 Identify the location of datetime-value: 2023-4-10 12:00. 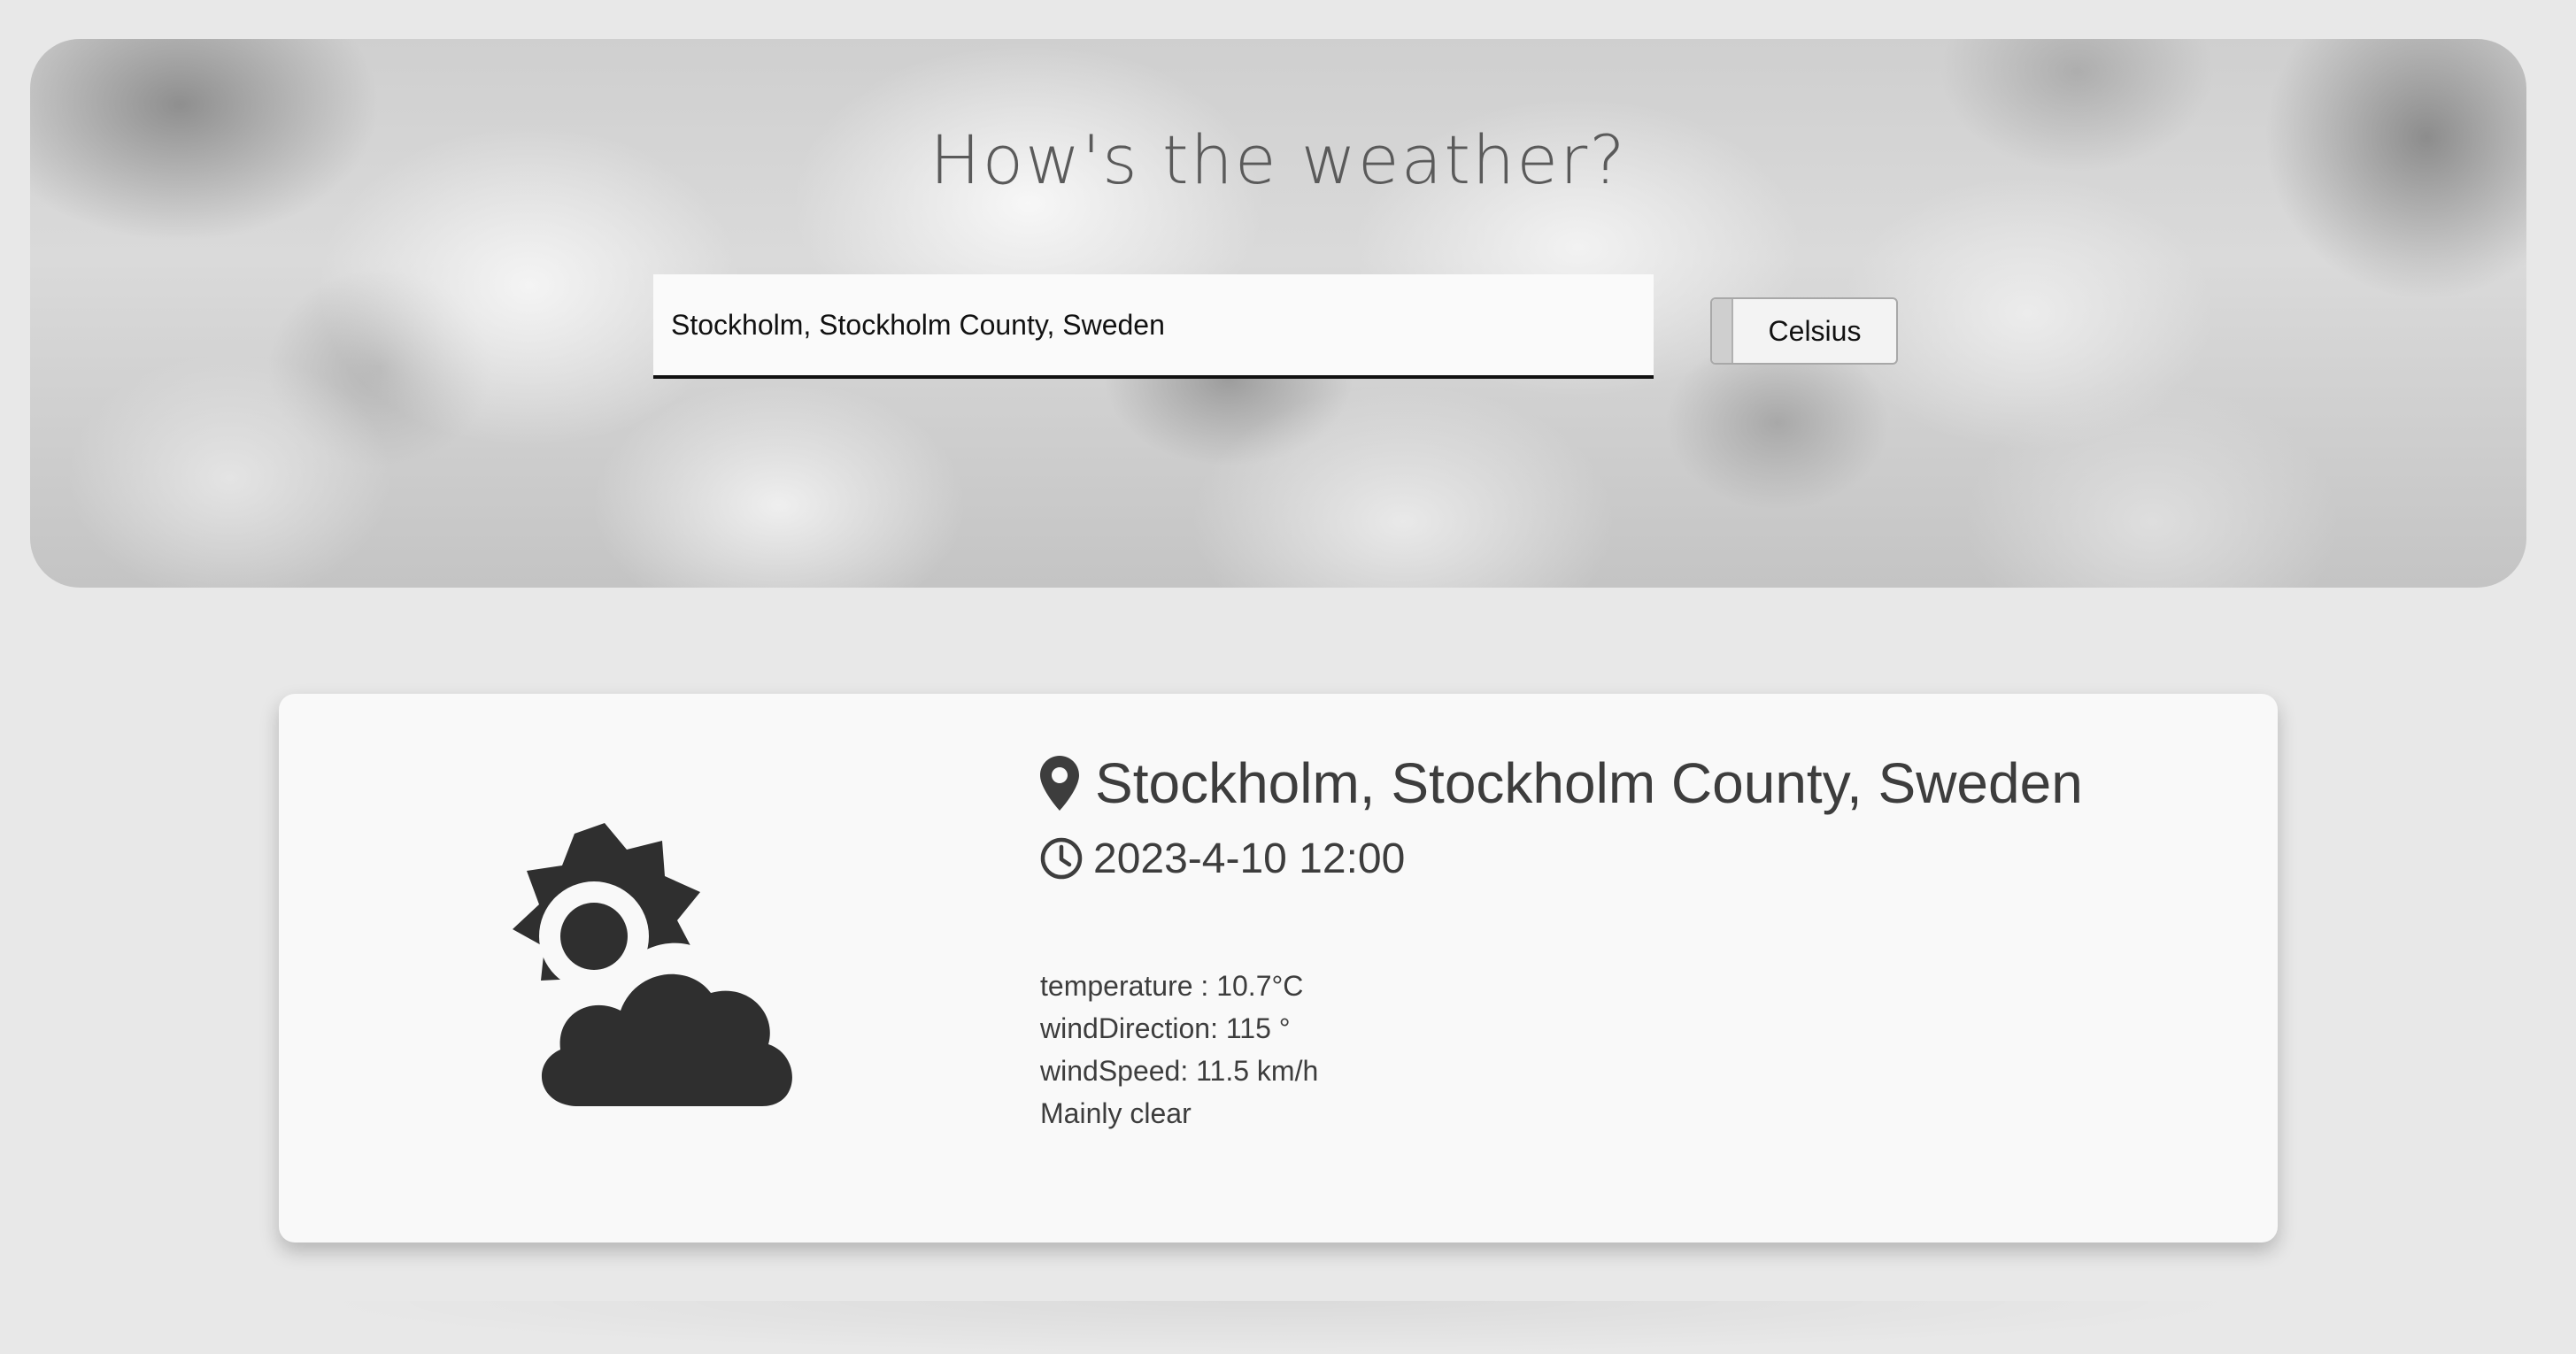
(1249, 858).